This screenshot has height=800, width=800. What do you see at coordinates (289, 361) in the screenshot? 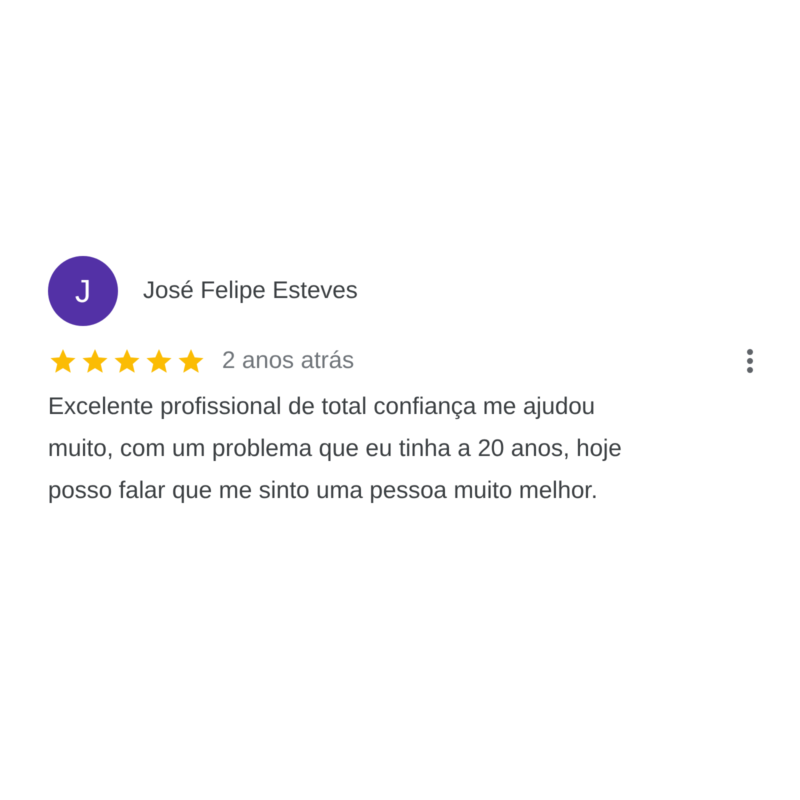
I see `review-time: 2 anos atrás` at bounding box center [289, 361].